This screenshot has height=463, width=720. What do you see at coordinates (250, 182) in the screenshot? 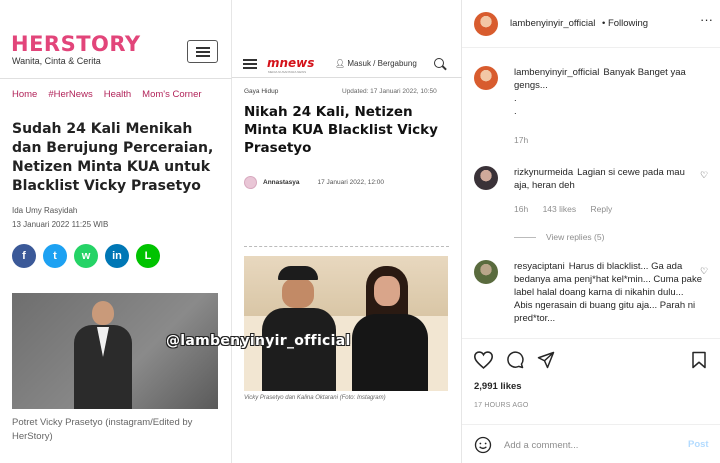
I see `author-avatar` at bounding box center [250, 182].